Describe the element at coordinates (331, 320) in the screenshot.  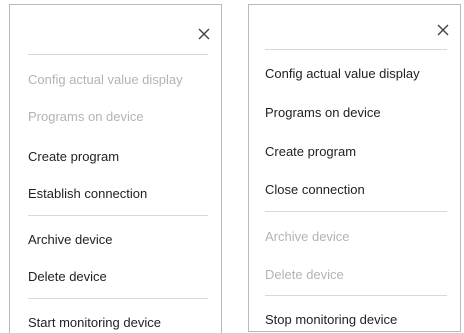
I see `menu-item-stop-monitoring-device: Stop monitoring device` at that location.